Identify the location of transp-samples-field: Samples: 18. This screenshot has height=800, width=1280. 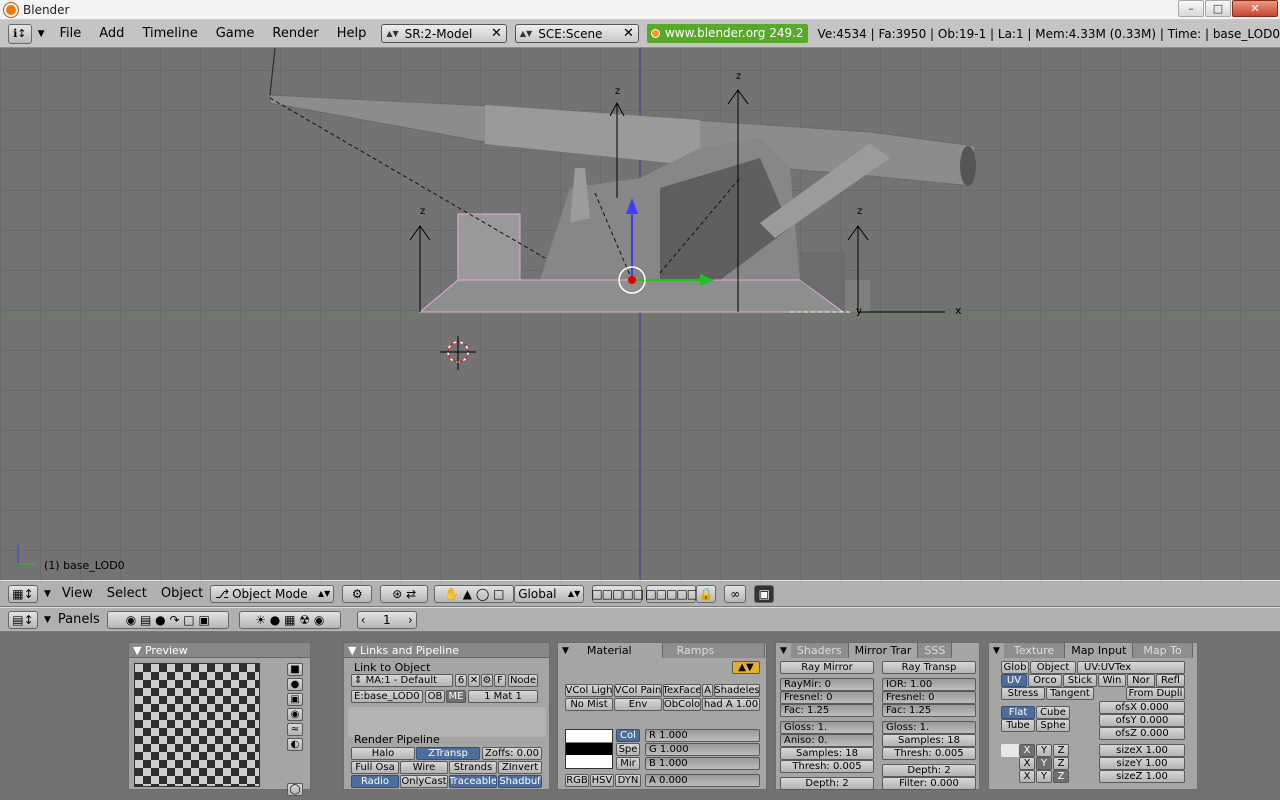
(929, 740).